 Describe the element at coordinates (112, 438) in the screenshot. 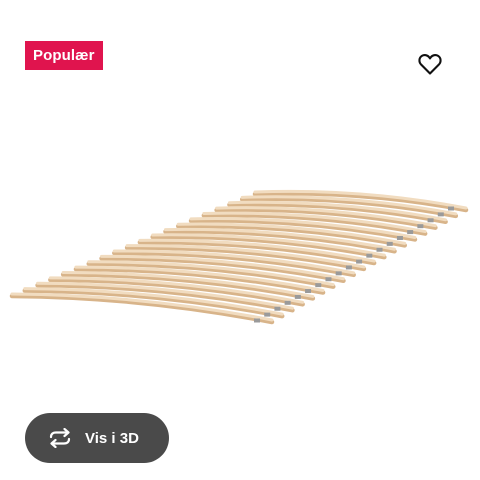

I see `view-in-3d-label: Vis i 3D` at that location.